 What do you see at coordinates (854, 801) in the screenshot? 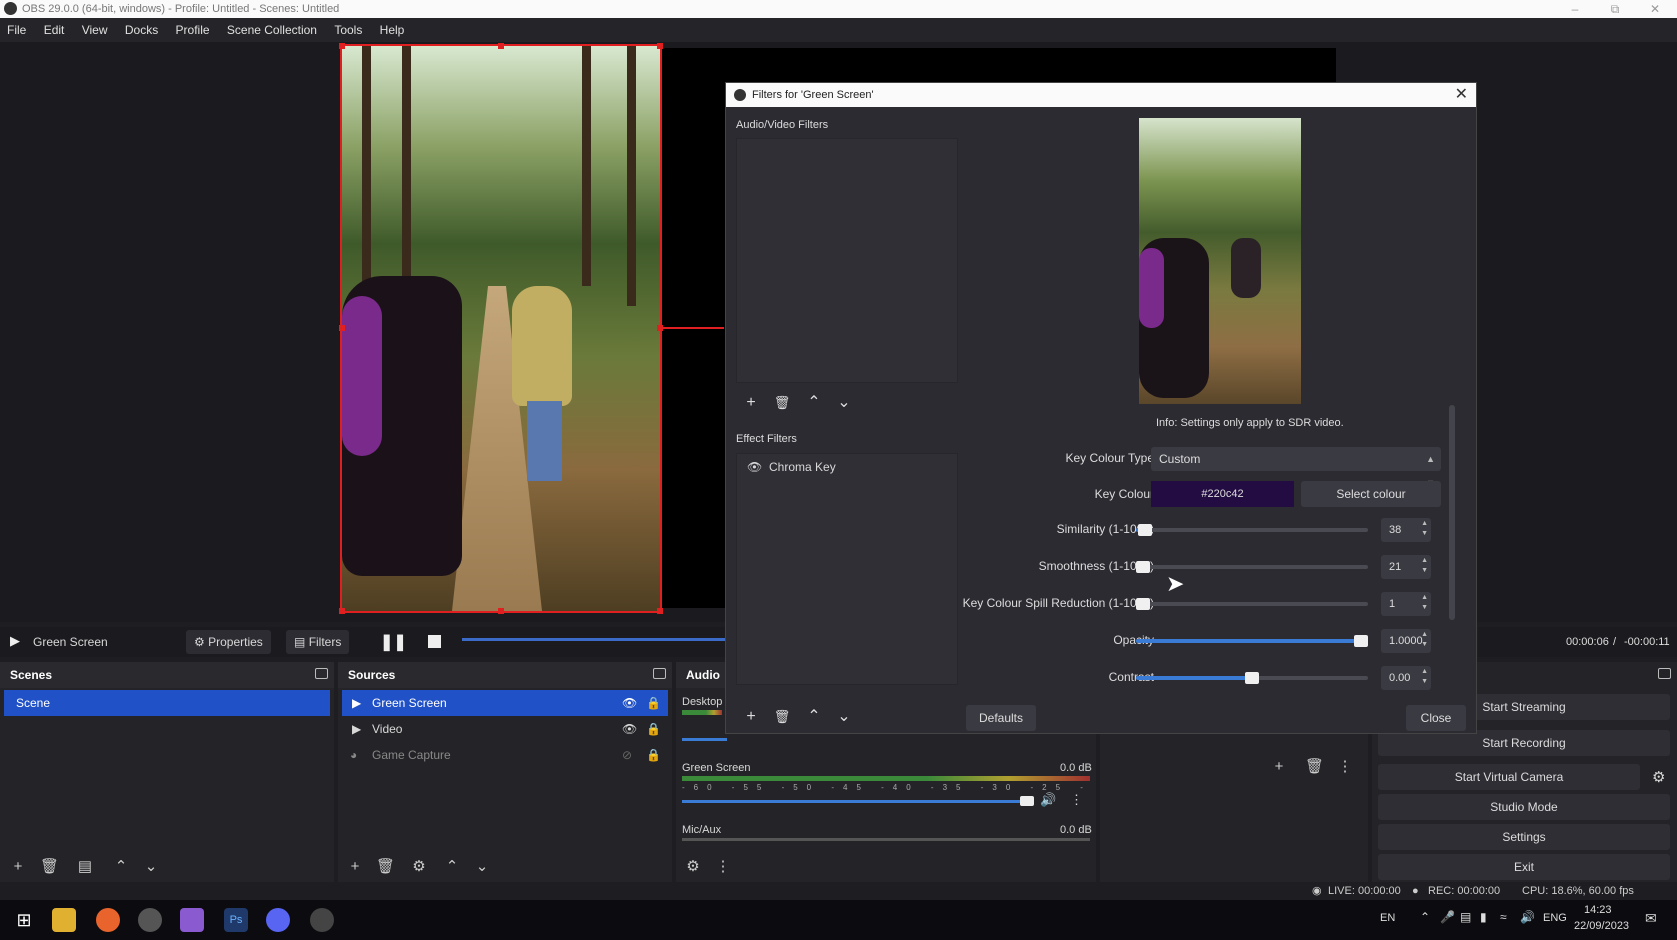
I see `green-screen-volume-slider` at bounding box center [854, 801].